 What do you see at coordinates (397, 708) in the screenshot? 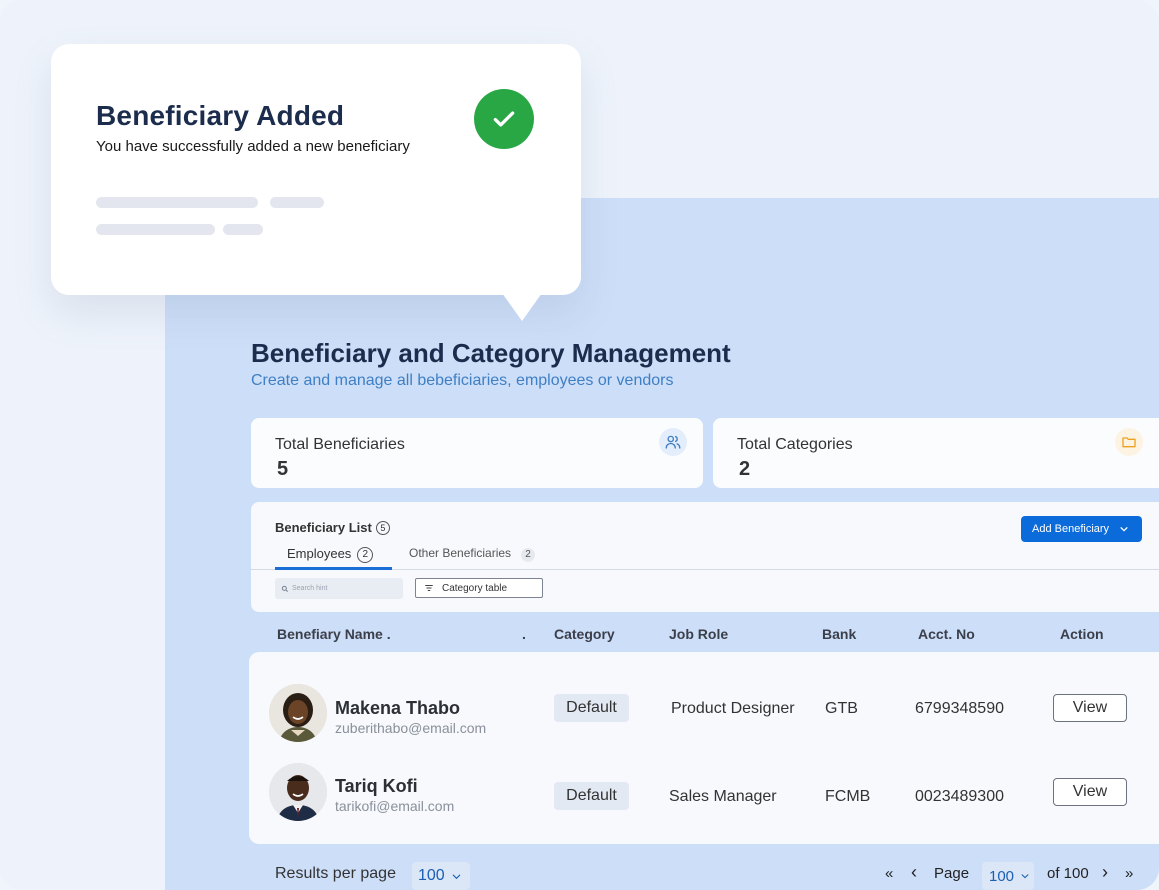
I see `beneficiary-name: Makena Thabo` at bounding box center [397, 708].